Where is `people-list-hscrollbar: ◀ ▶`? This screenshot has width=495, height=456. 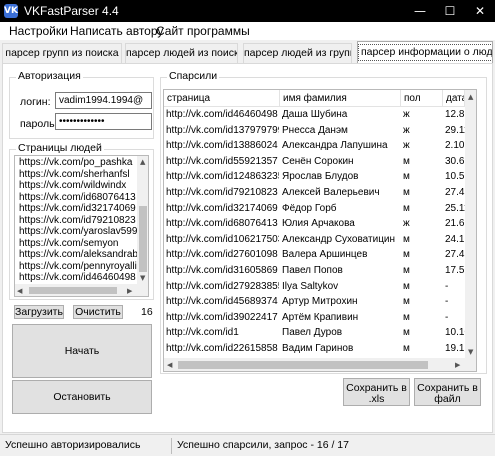
people-list-hscrollbar: ◀ ▶ is located at coordinates (76, 290).